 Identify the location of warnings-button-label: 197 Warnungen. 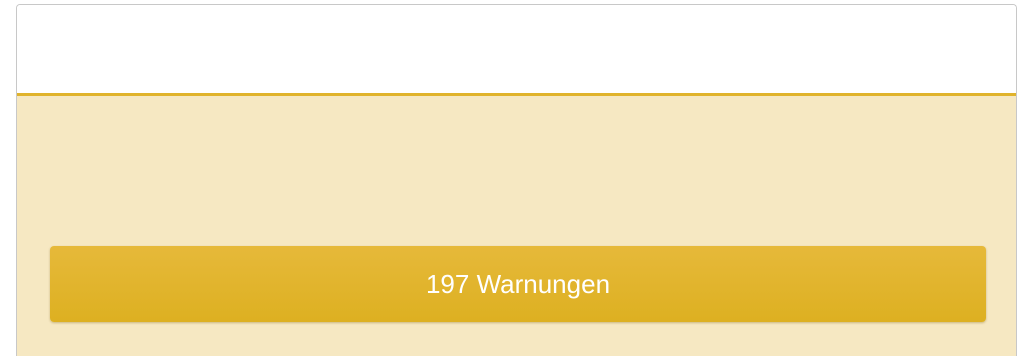
(518, 283).